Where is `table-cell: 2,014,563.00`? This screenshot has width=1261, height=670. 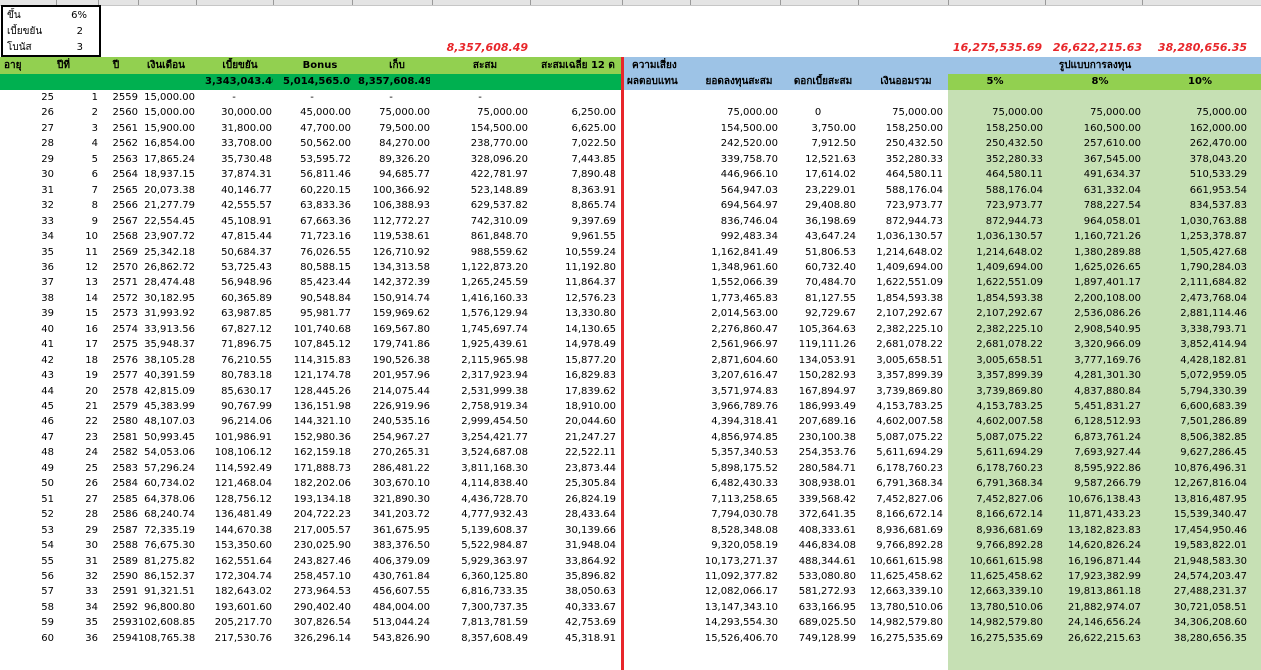
table-cell: 2,014,563.00 is located at coordinates (734, 314).